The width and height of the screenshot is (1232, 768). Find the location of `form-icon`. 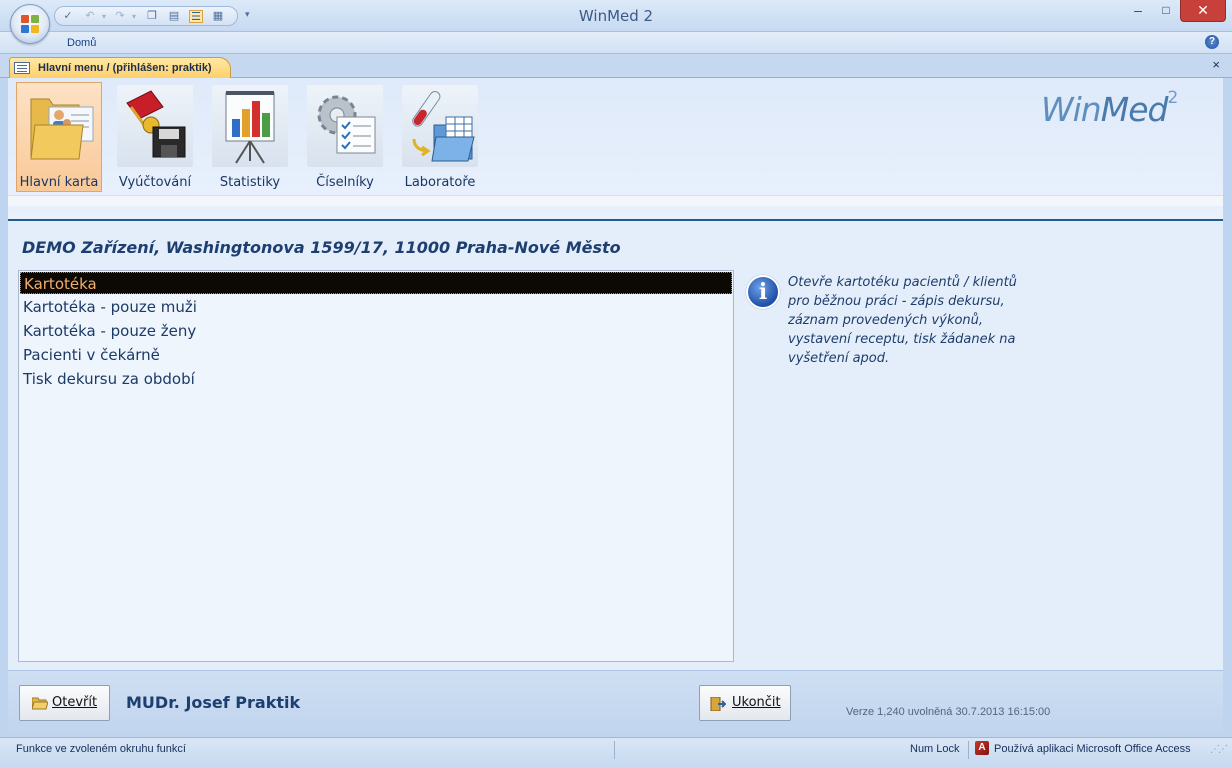

form-icon is located at coordinates (22, 68).